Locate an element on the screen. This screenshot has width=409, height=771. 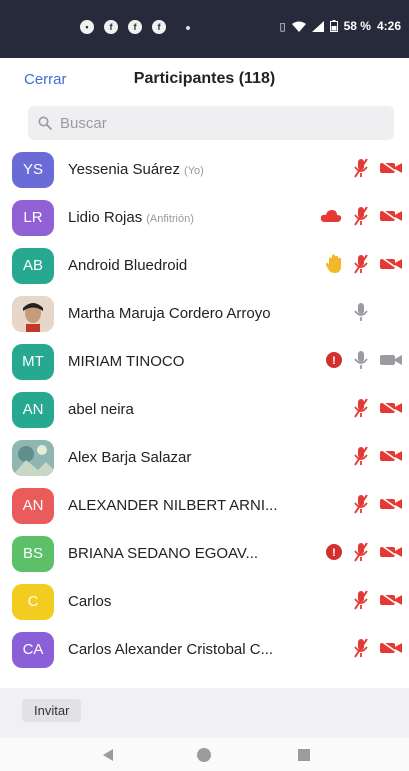
raised-hand-icon is located at coordinates (333, 263).